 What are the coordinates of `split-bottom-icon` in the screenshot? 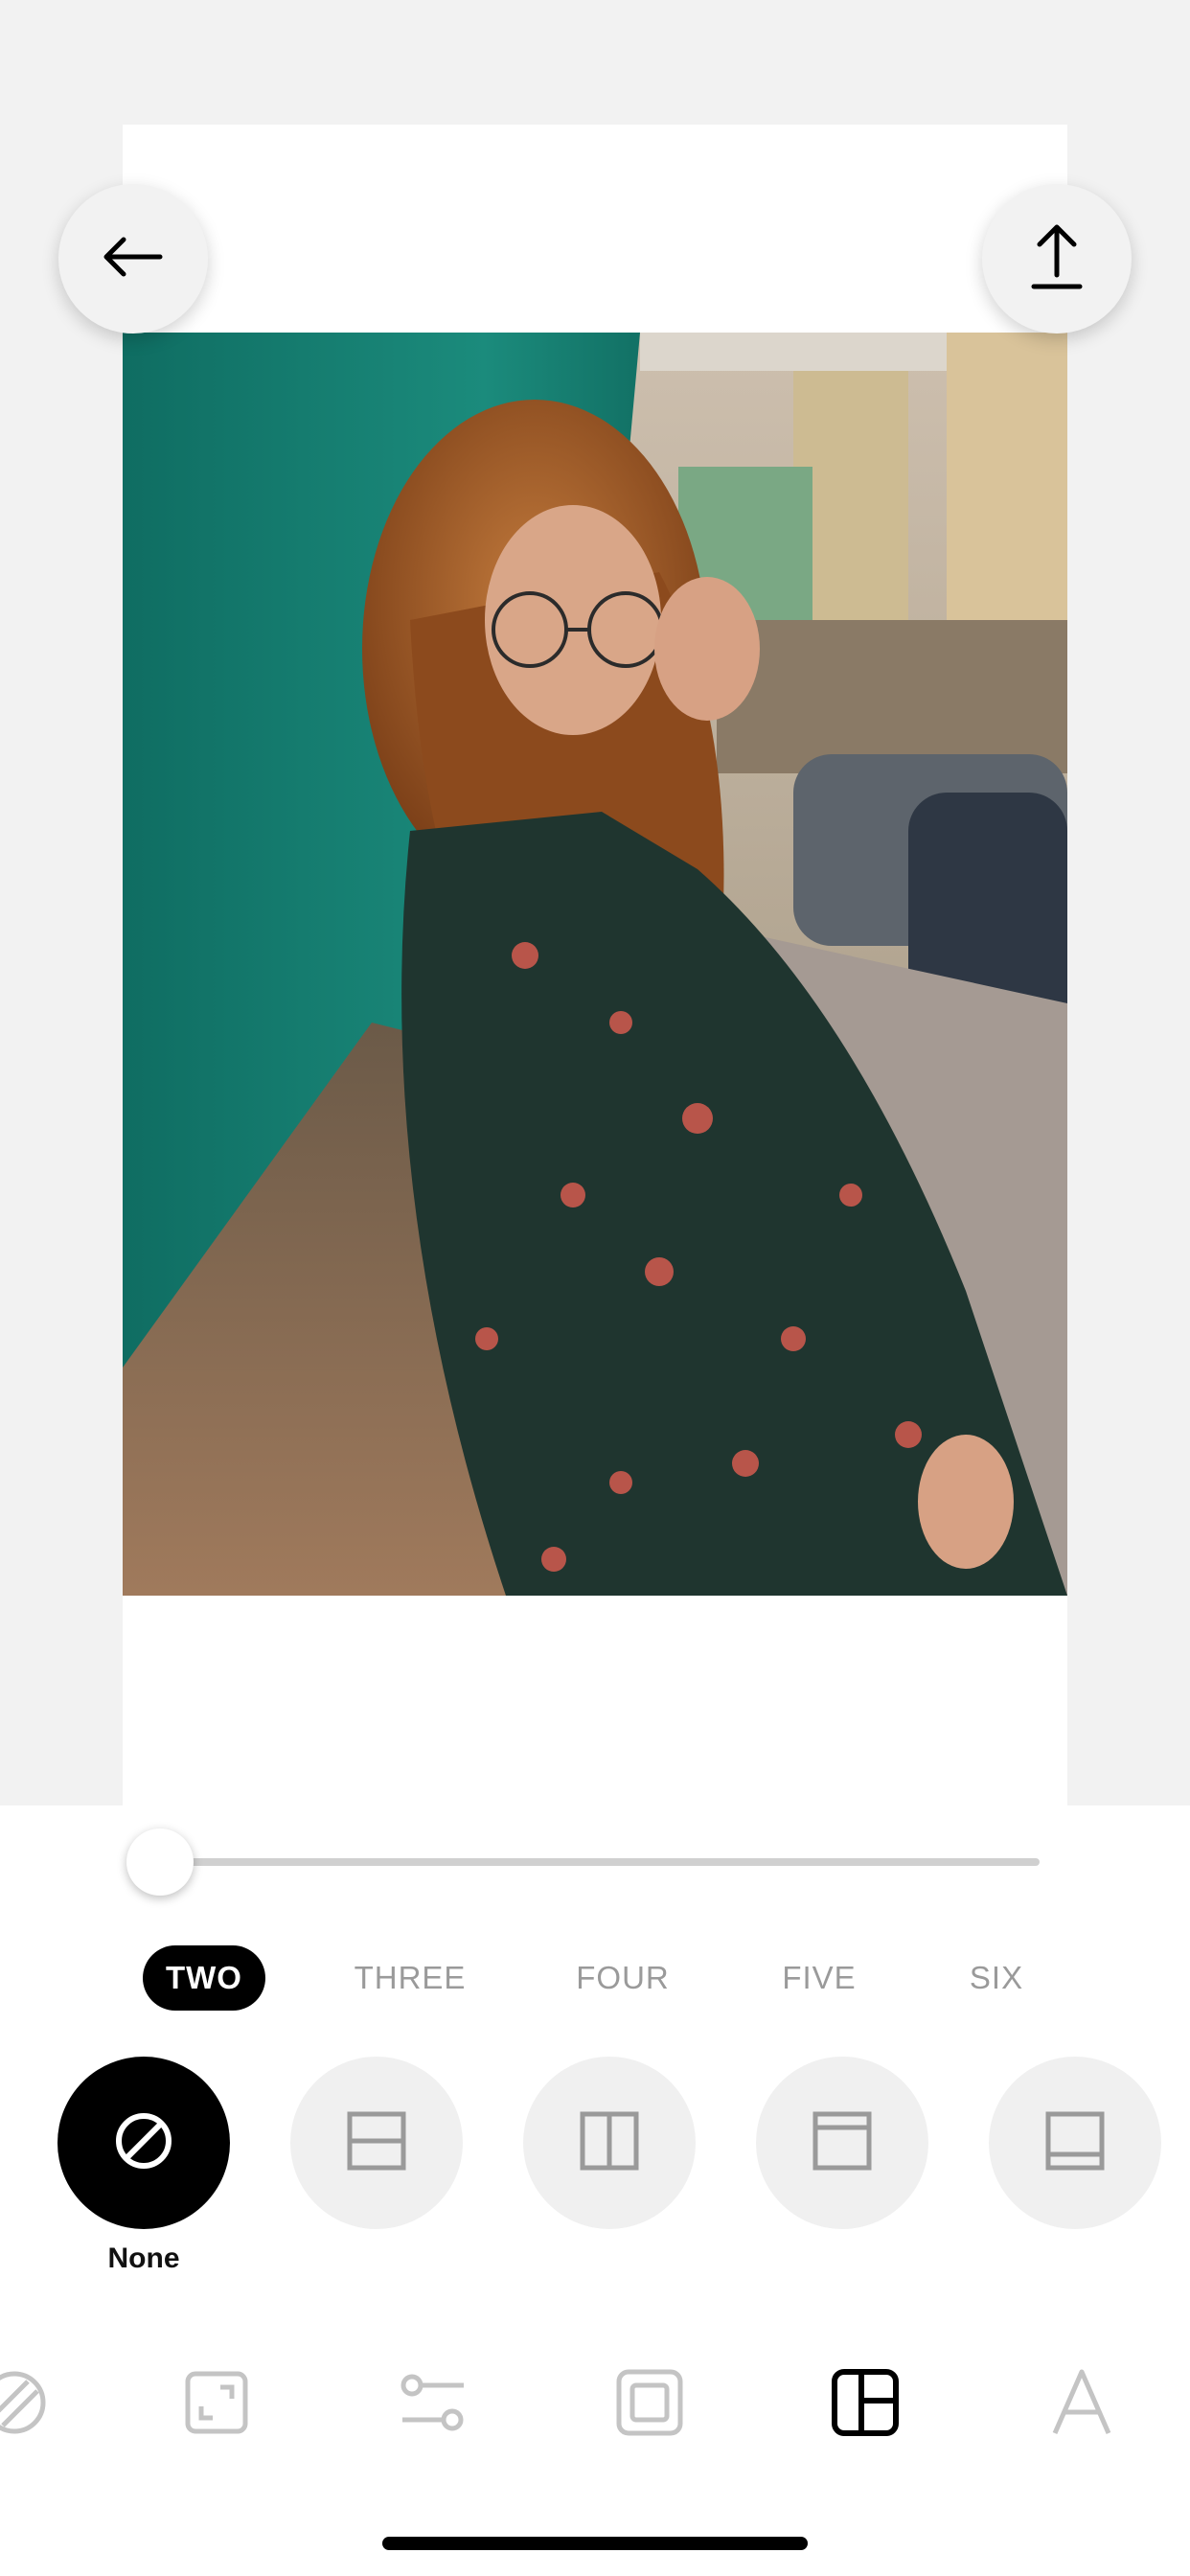 It's located at (1075, 2143).